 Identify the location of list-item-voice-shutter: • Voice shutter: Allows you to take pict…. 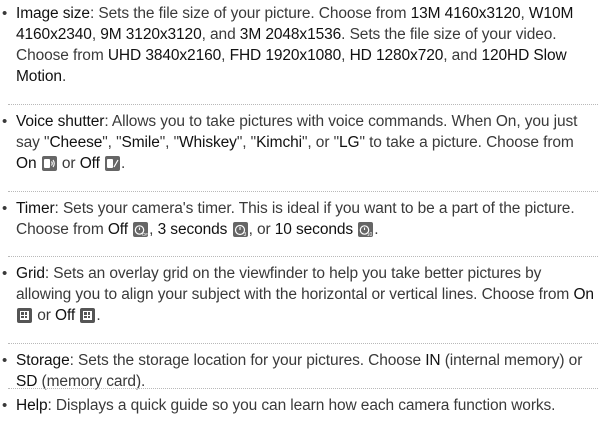
(290, 142).